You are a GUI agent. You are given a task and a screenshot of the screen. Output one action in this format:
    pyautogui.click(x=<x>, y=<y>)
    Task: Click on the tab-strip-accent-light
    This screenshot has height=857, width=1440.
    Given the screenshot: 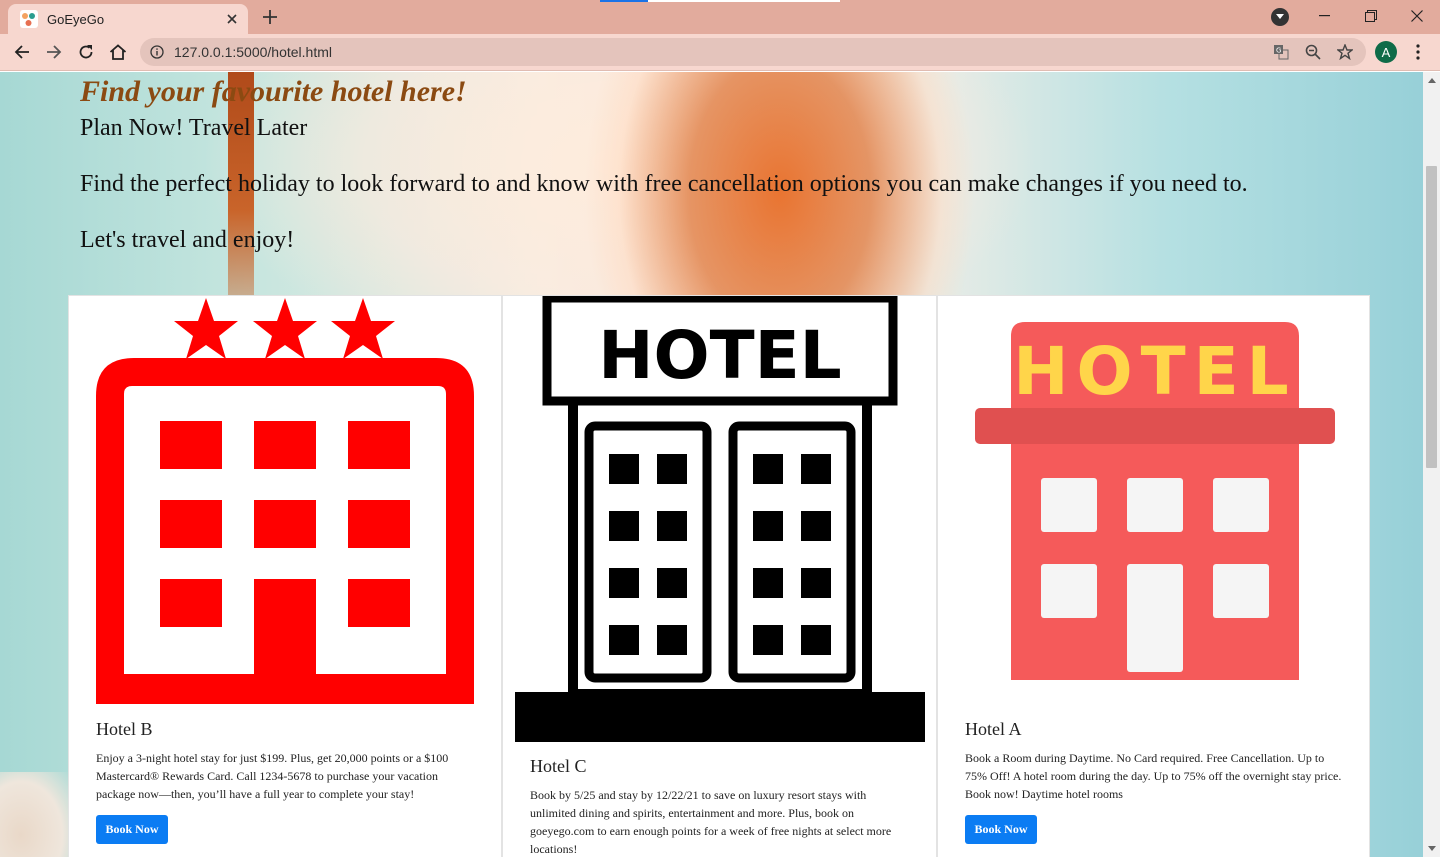 What is the action you would take?
    pyautogui.click(x=744, y=1)
    